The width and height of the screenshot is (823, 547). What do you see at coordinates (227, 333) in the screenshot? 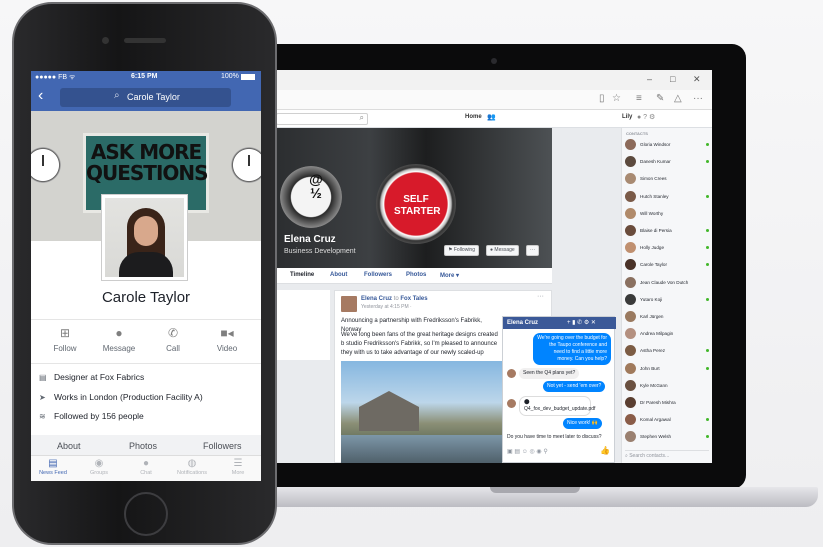
I see `video-icon: ■◂` at bounding box center [227, 333].